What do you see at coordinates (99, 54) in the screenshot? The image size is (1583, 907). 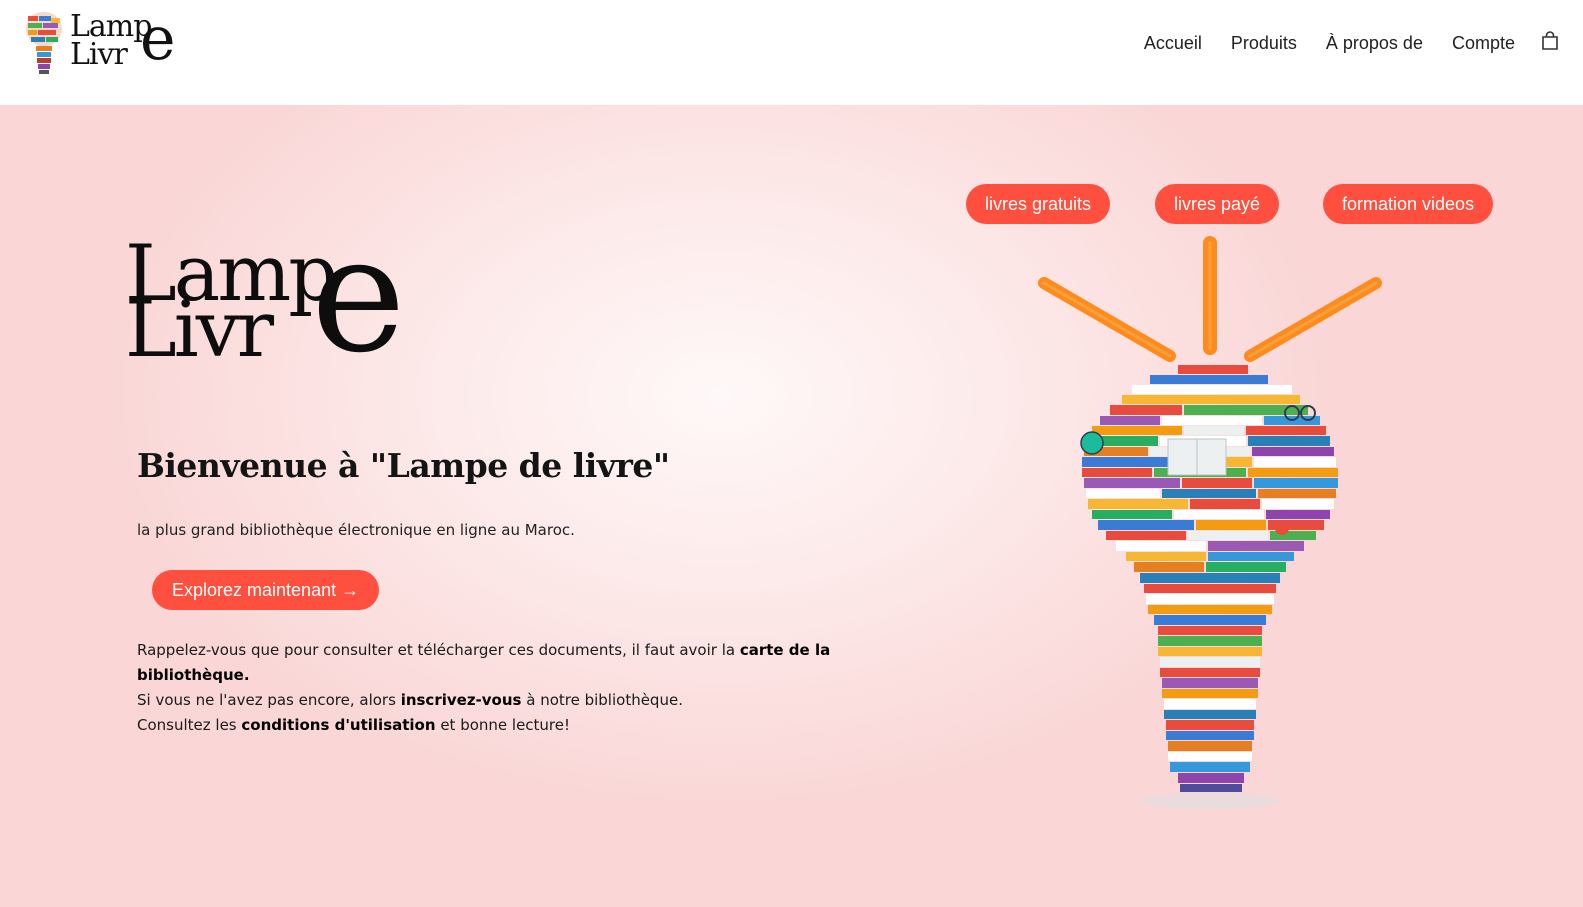 I see `logo-text-livr: Livr` at bounding box center [99, 54].